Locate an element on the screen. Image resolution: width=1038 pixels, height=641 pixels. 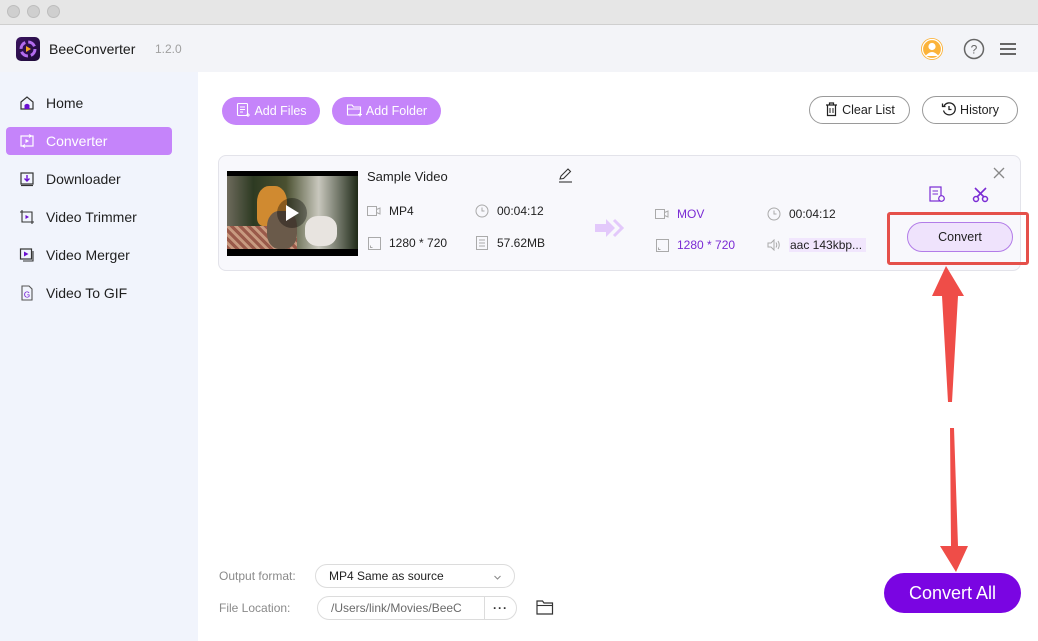
sidebar-item-video-trimmer: Video Trimmer is located at coordinates (89, 217).